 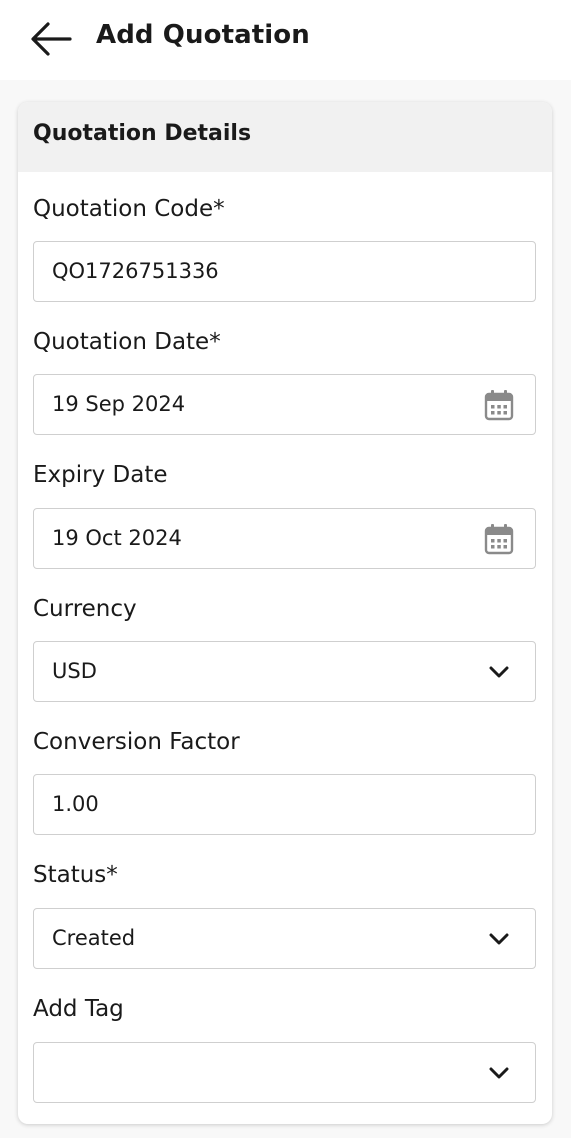 What do you see at coordinates (75, 875) in the screenshot?
I see `status-label: Status*` at bounding box center [75, 875].